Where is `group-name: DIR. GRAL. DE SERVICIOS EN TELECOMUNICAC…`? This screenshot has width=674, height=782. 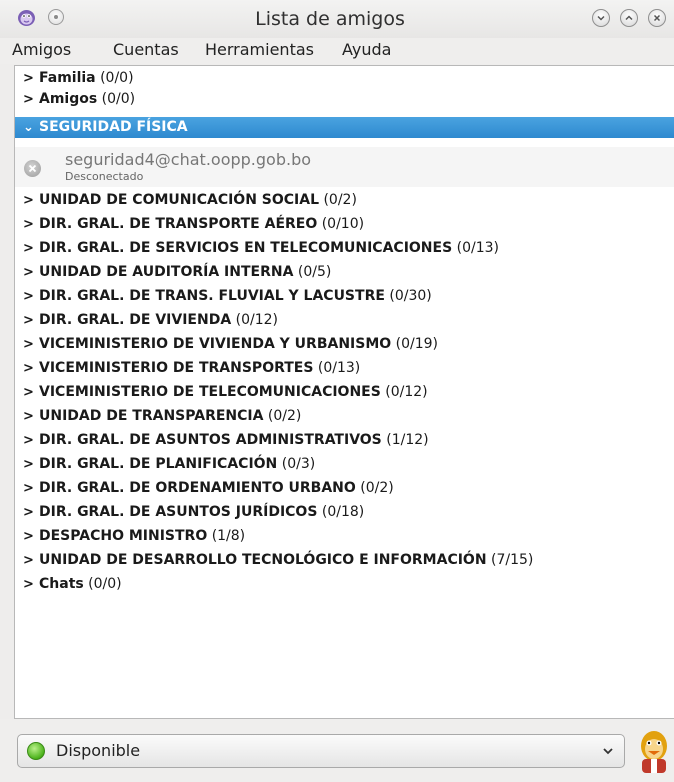
group-name: DIR. GRAL. DE SERVICIOS EN TELECOMUNICAC… is located at coordinates (246, 248).